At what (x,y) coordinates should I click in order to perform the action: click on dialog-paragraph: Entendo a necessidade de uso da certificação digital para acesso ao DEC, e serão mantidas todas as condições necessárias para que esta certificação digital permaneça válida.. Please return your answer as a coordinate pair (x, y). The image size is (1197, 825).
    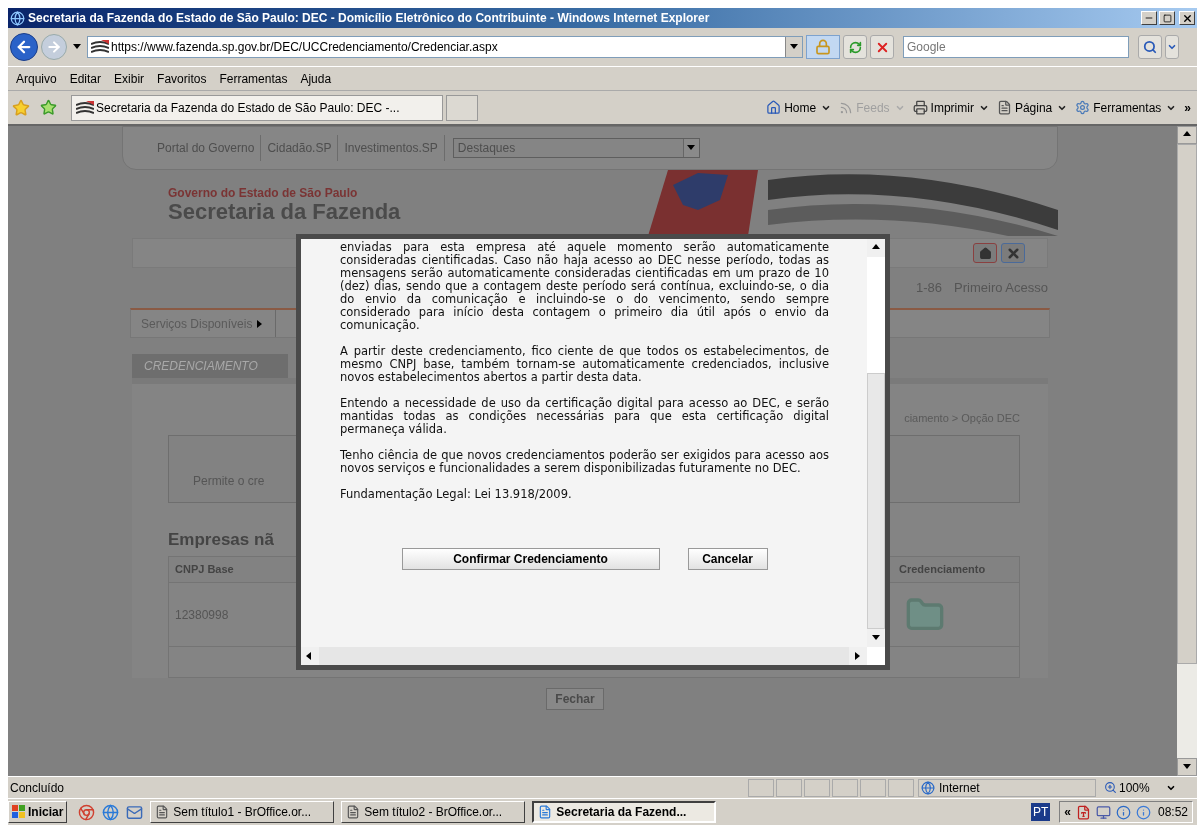
    Looking at the image, I should click on (584, 416).